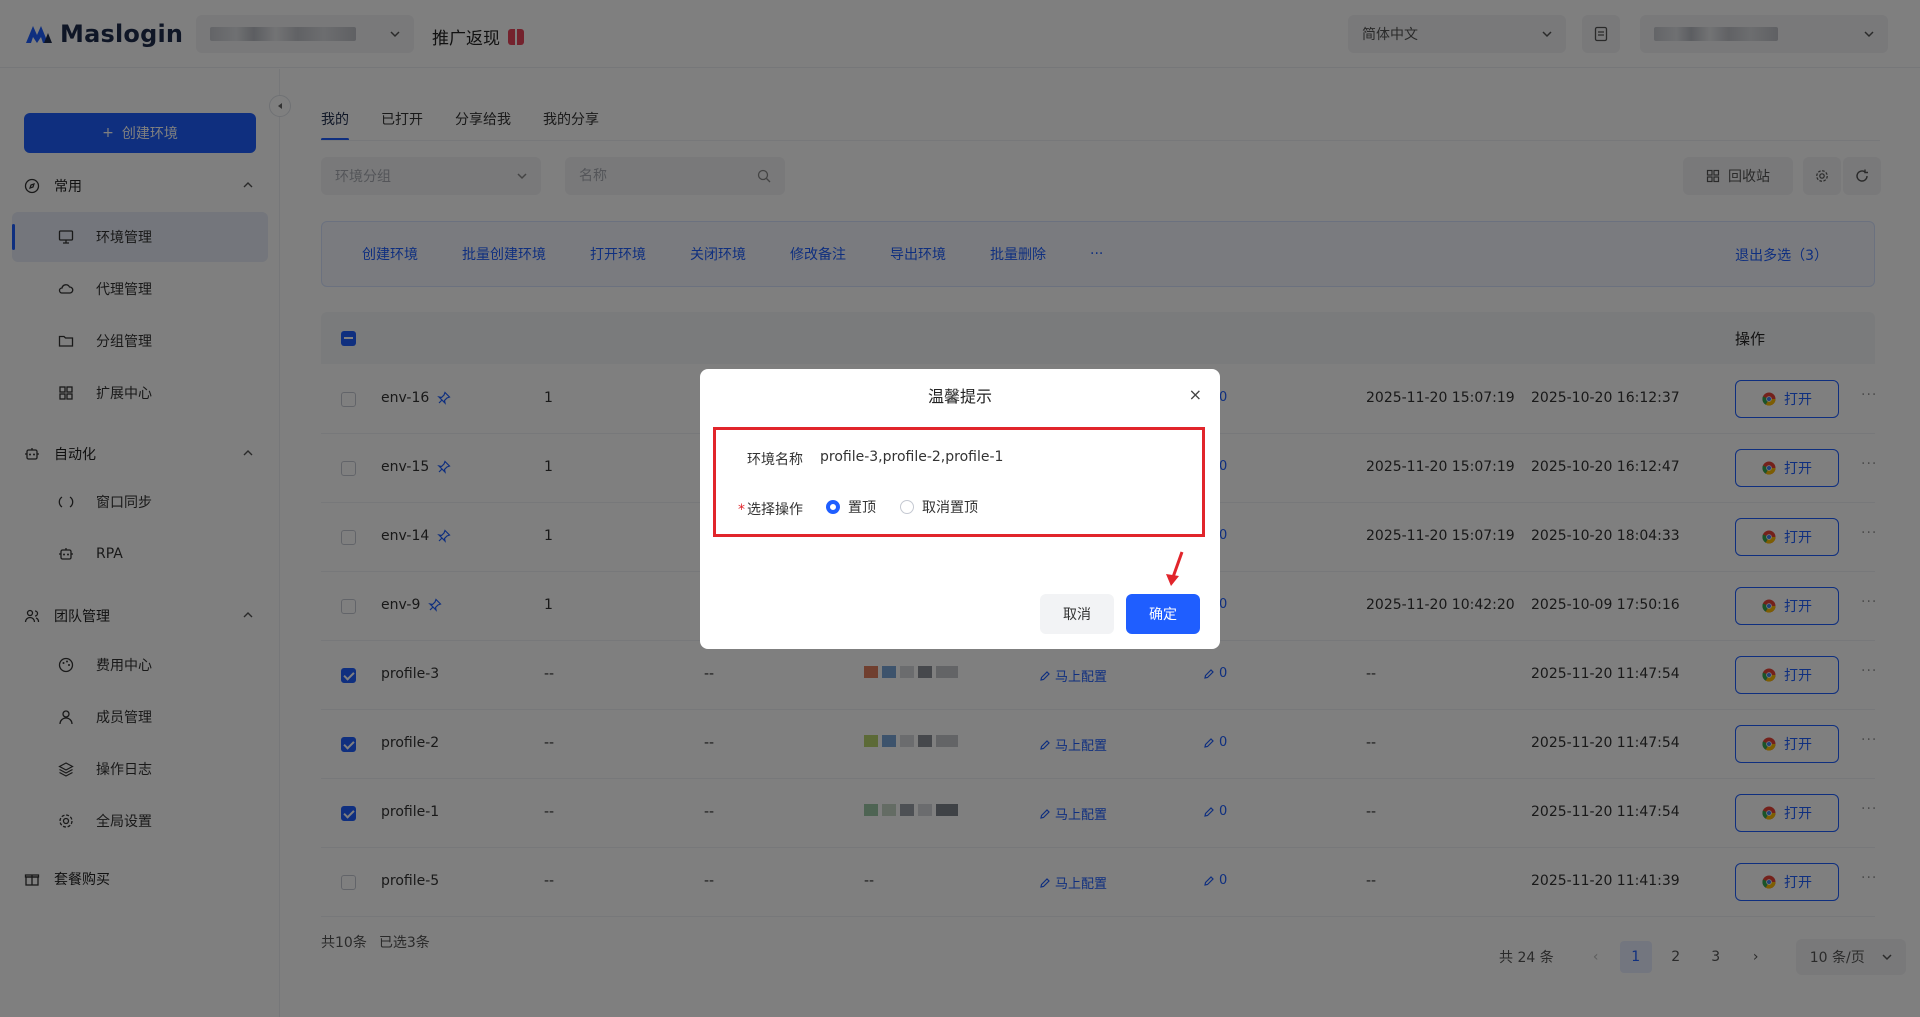  Describe the element at coordinates (907, 507) in the screenshot. I see `radio-unselected-icon` at that location.